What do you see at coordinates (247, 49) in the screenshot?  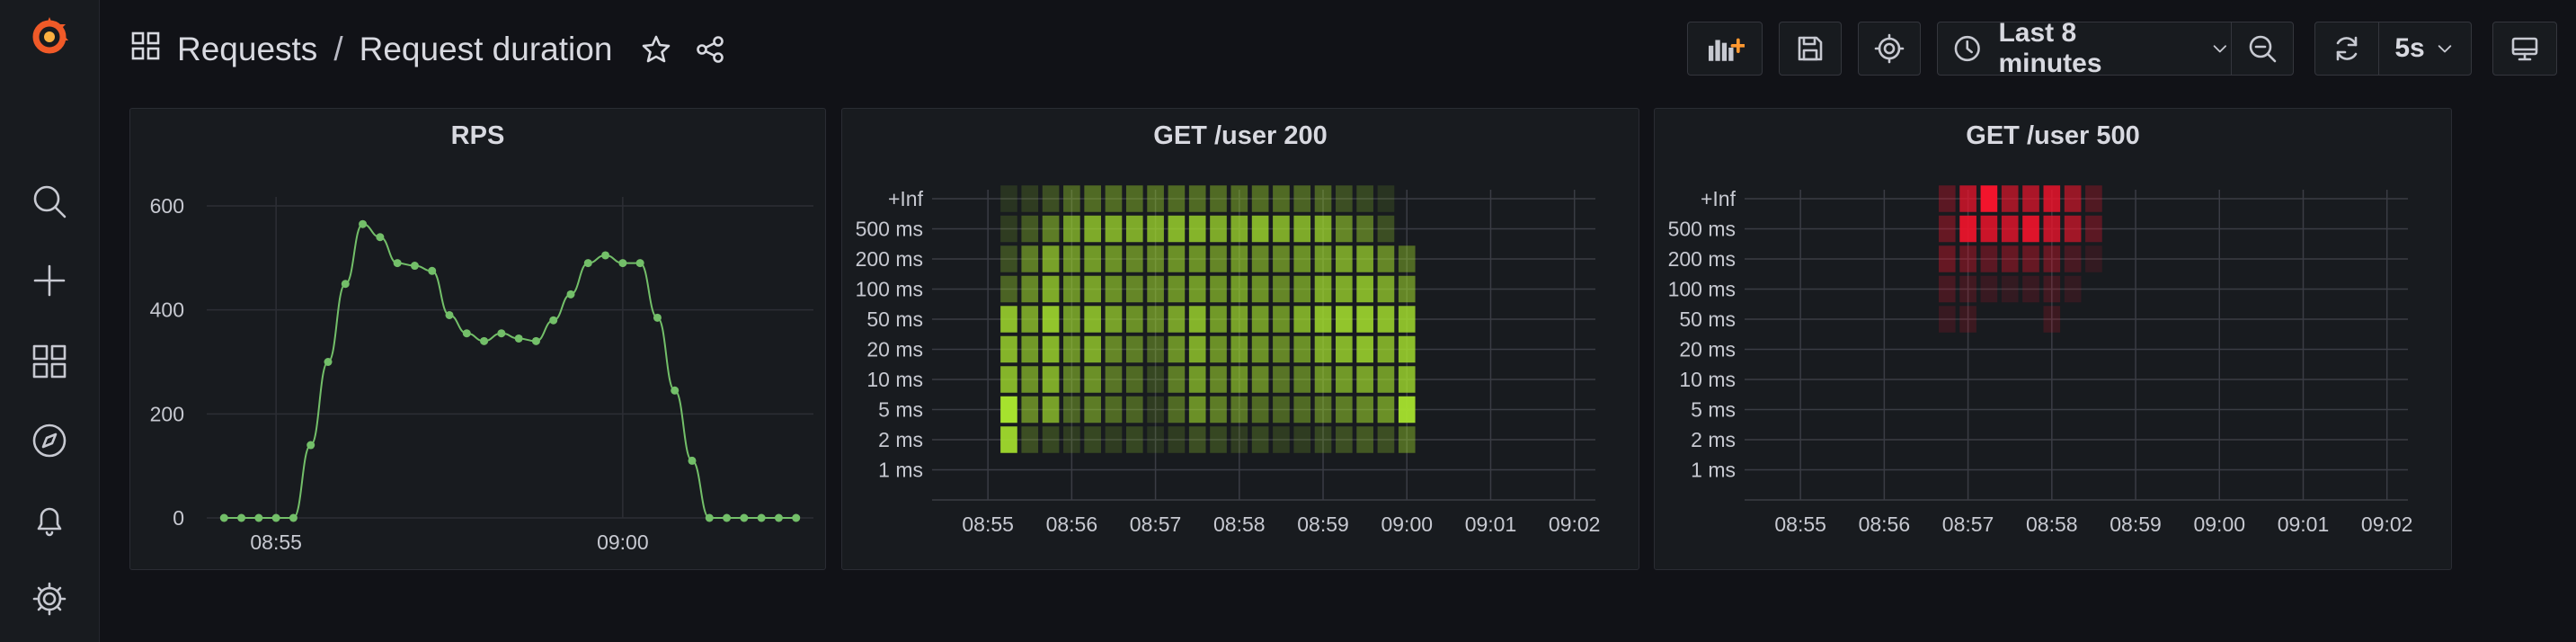 I see `breadcrumb-folder: Requests` at bounding box center [247, 49].